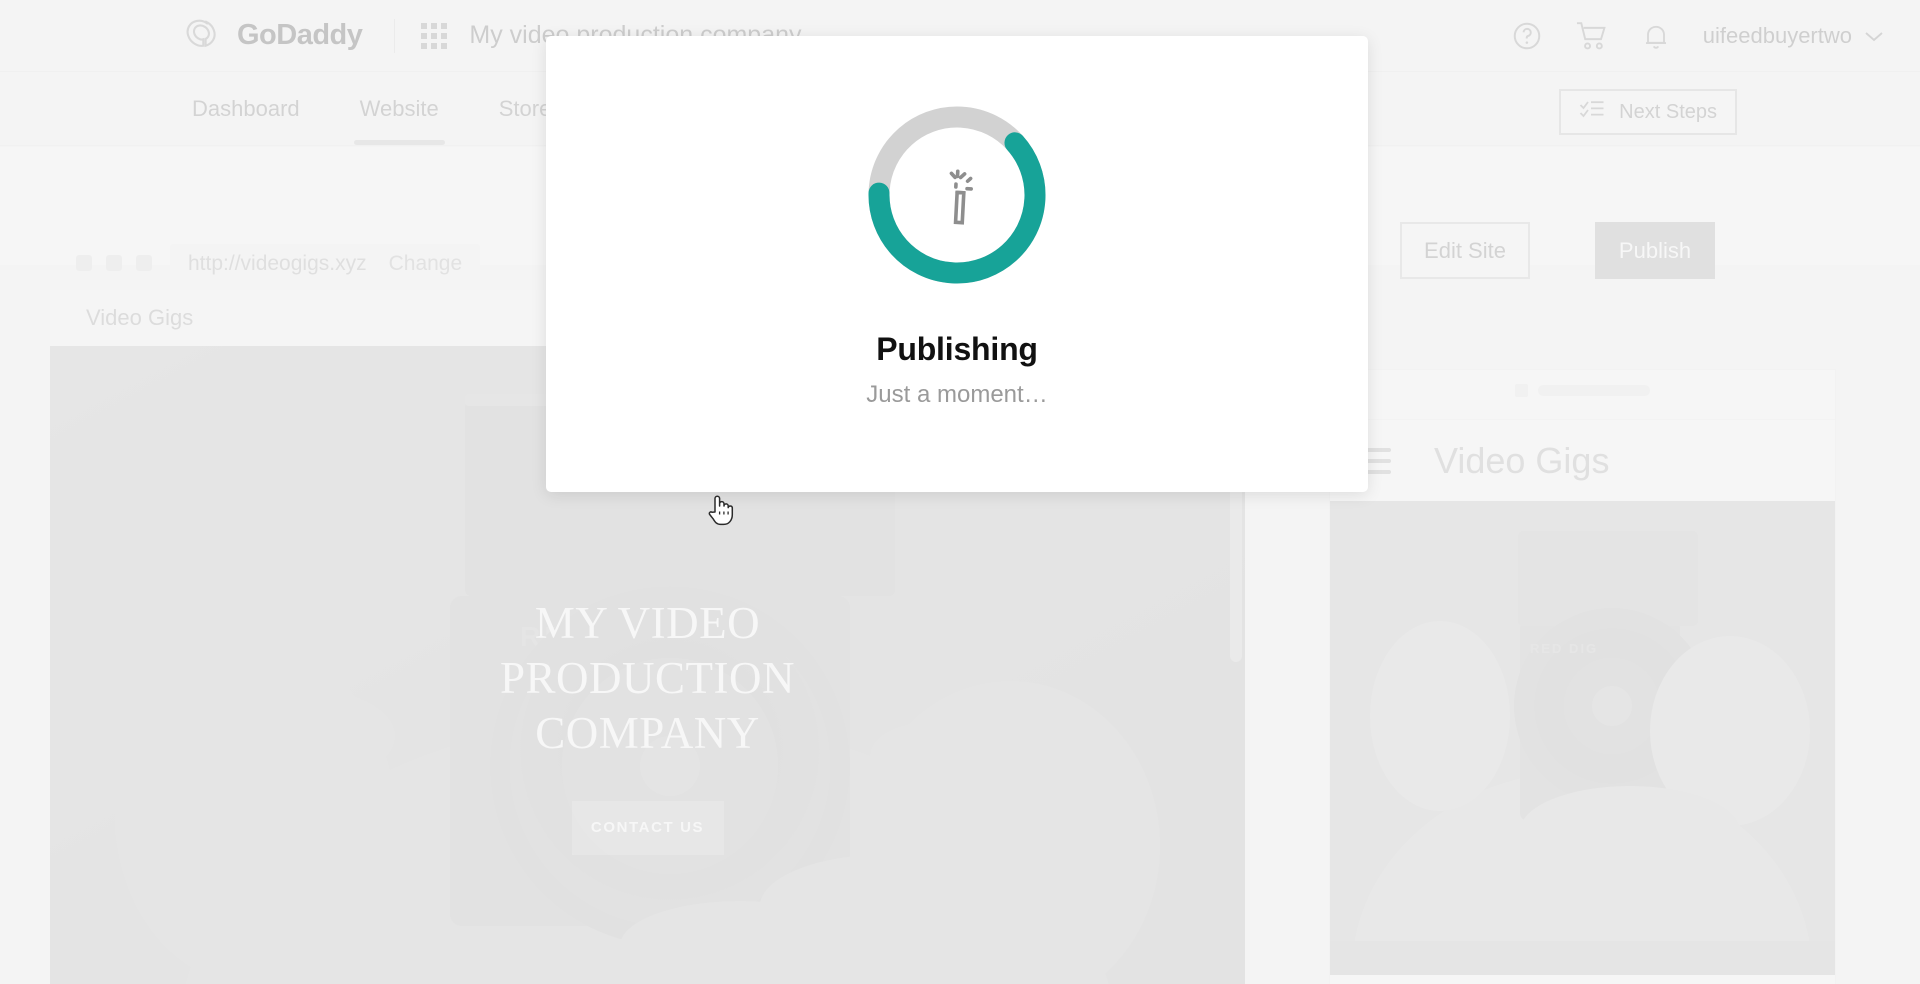 This screenshot has width=1920, height=984. I want to click on publishing-spinner, so click(957, 195).